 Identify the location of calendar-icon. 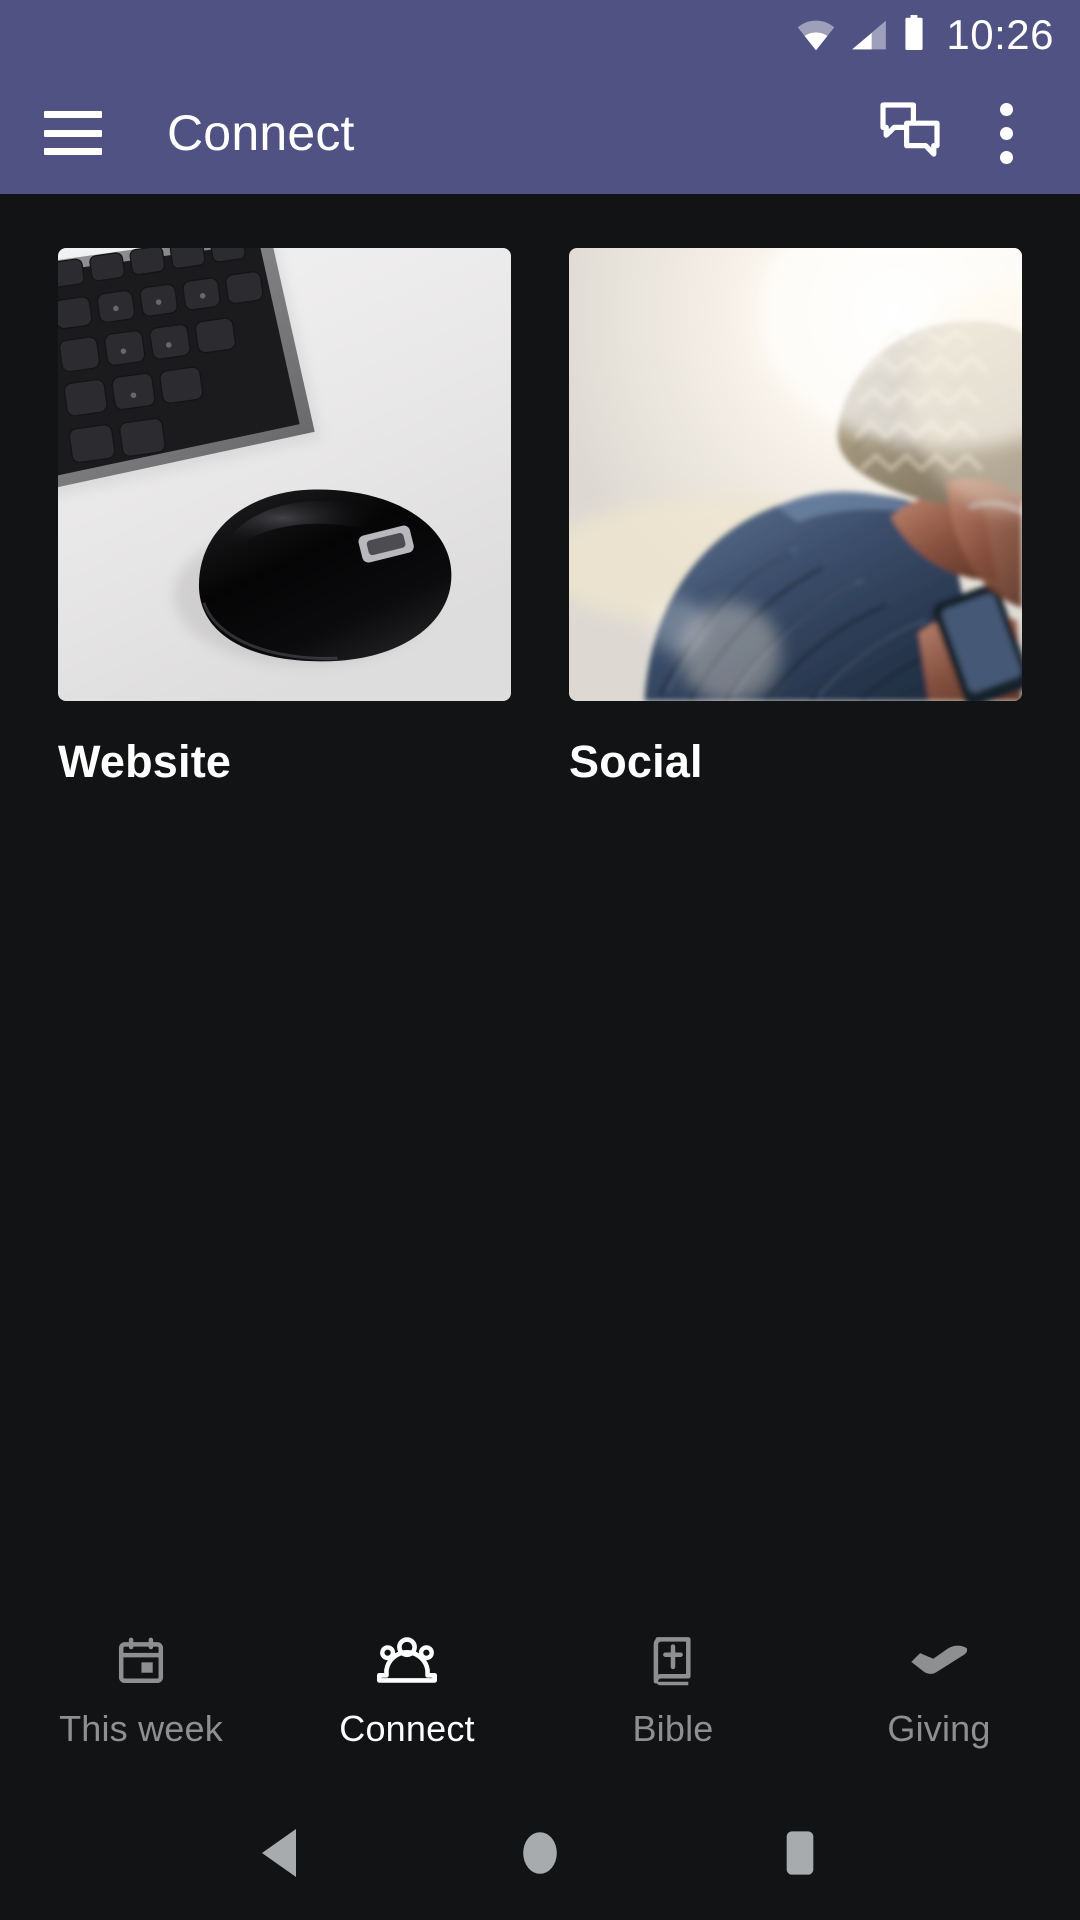
(141, 1661).